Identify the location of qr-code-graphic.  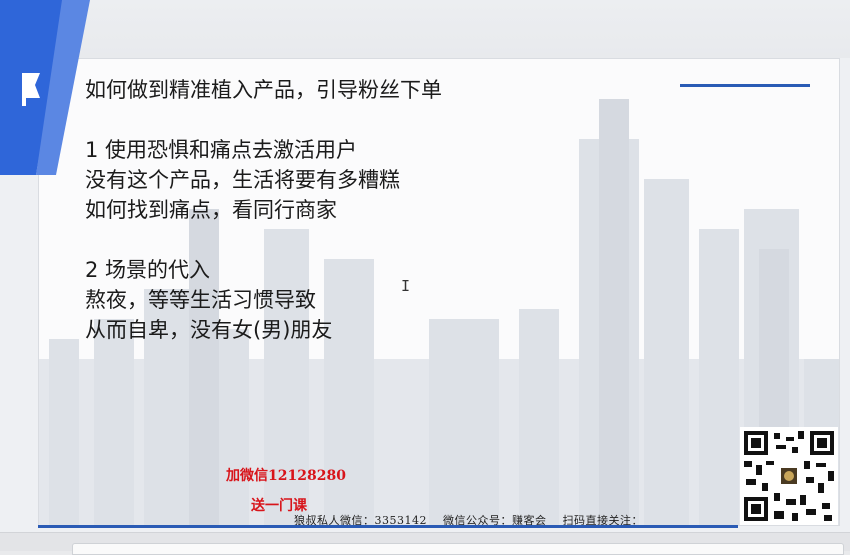
(789, 476).